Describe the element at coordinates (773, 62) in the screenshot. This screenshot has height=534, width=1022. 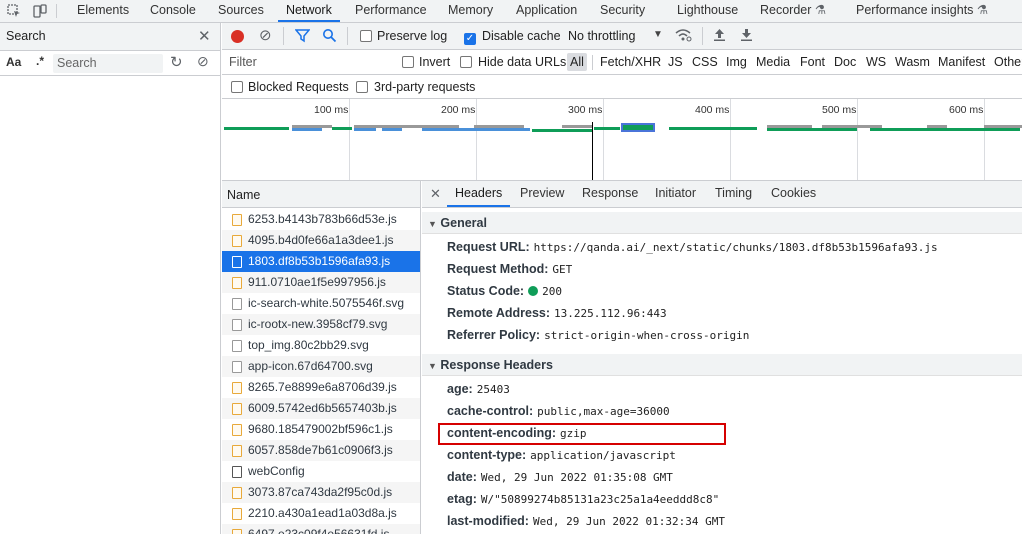
I see `type-filter-media: Media` at that location.